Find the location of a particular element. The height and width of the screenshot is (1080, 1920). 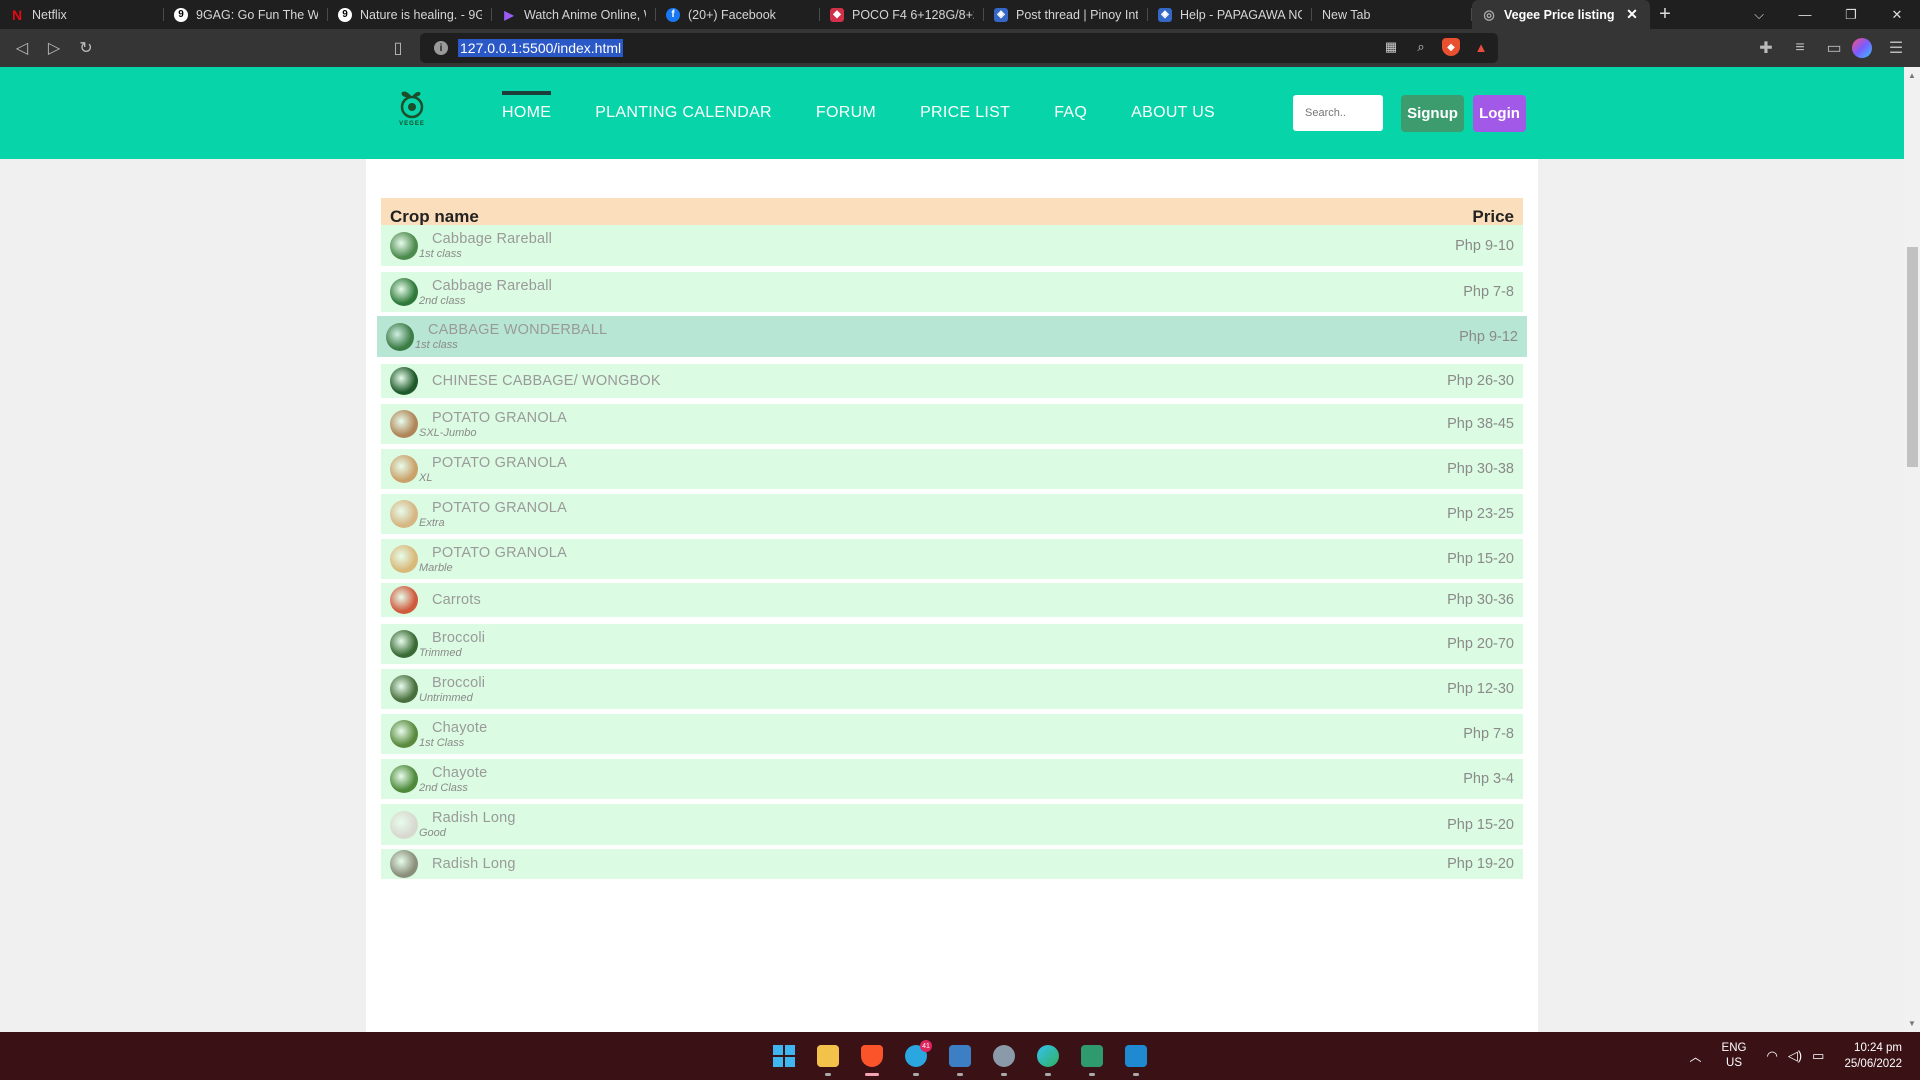

wifi-icon: ◠ is located at coordinates (1771, 1056).